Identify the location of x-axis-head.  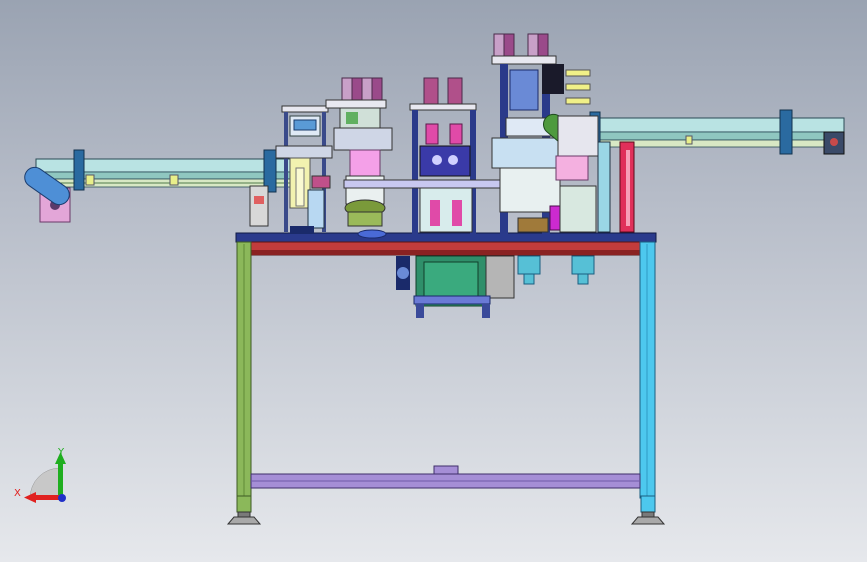
(30, 497).